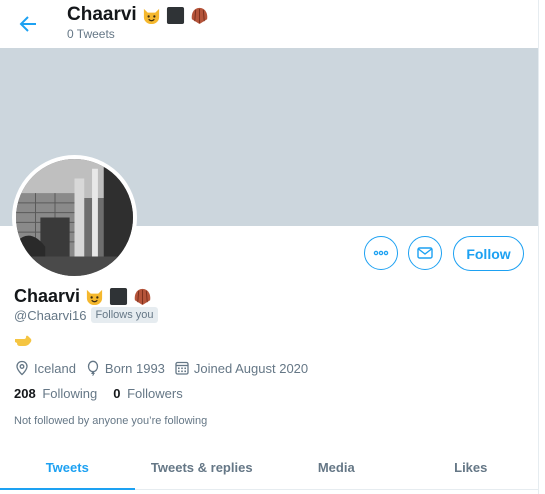  I want to click on location-item: Iceland, so click(45, 368).